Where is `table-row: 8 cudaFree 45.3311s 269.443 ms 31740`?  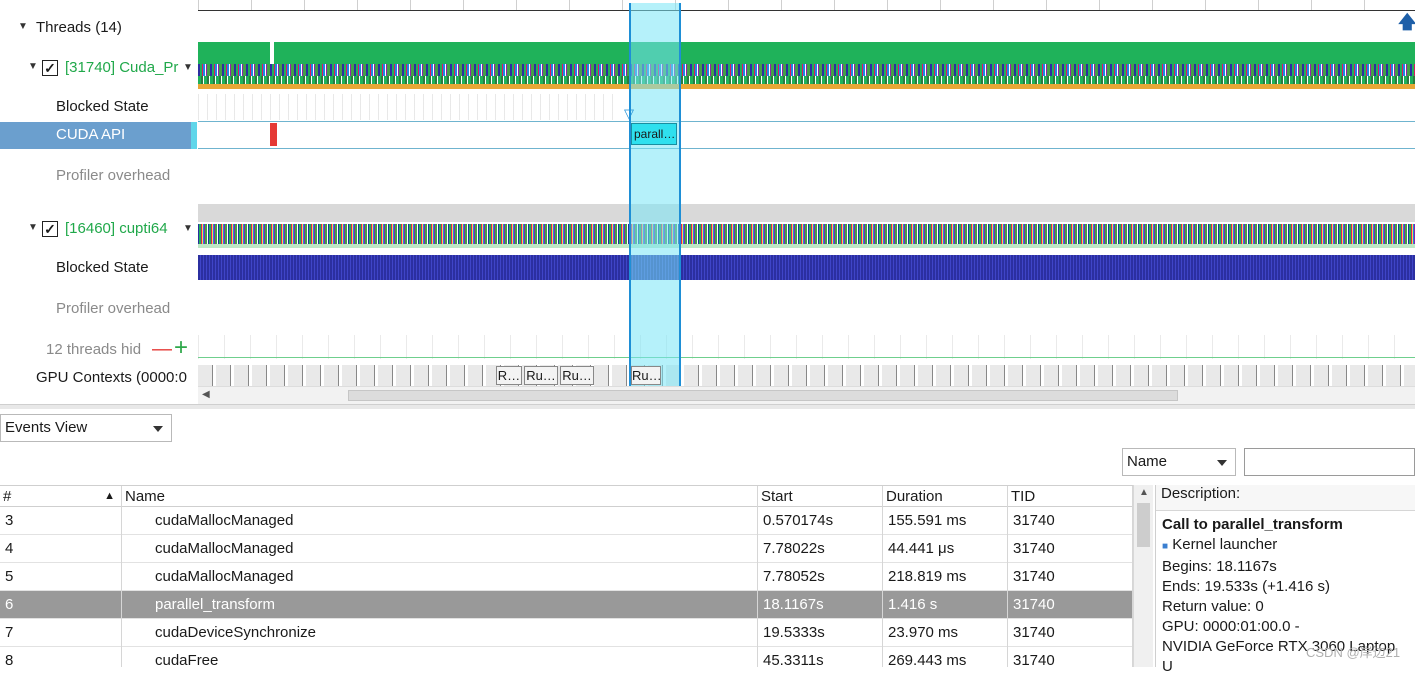
table-row: 8 cudaFree 45.3311s 269.443 ms 31740 is located at coordinates (566, 657).